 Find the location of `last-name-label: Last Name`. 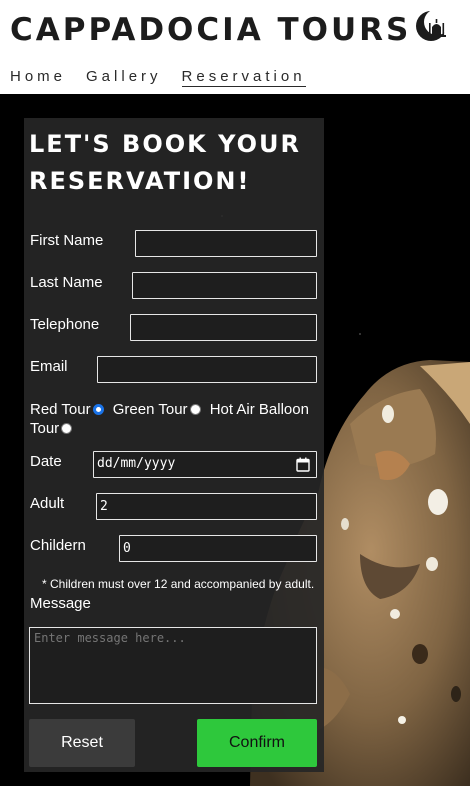

last-name-label: Last Name is located at coordinates (66, 282).